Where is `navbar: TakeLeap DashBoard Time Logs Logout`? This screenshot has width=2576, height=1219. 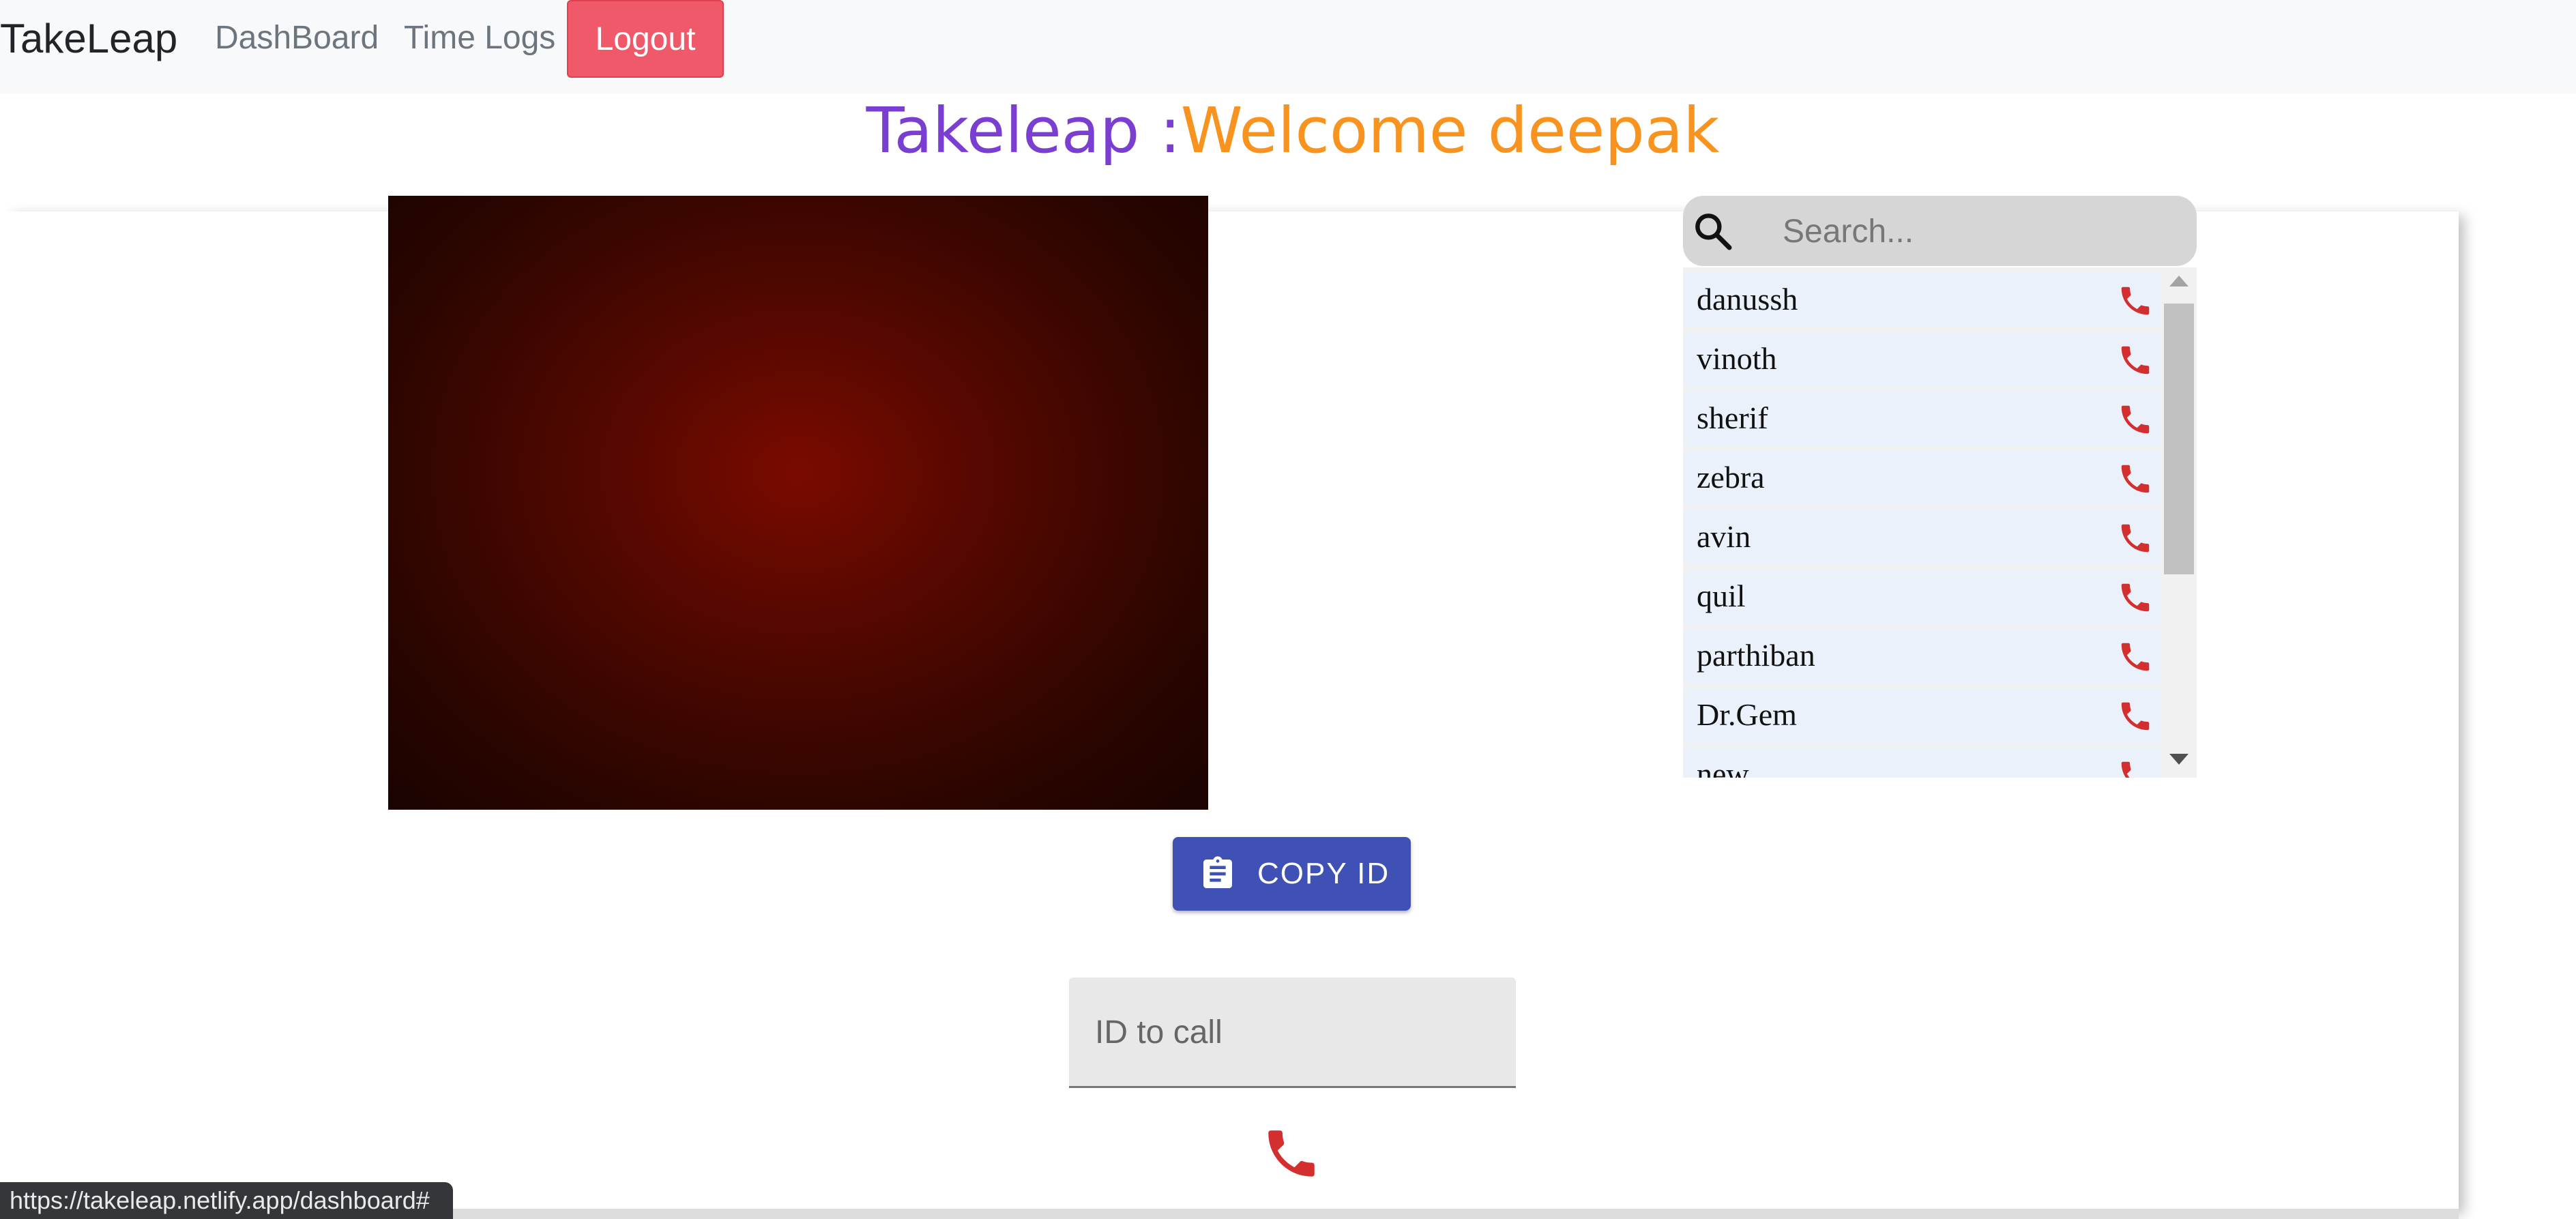 navbar: TakeLeap DashBoard Time Logs Logout is located at coordinates (1288, 46).